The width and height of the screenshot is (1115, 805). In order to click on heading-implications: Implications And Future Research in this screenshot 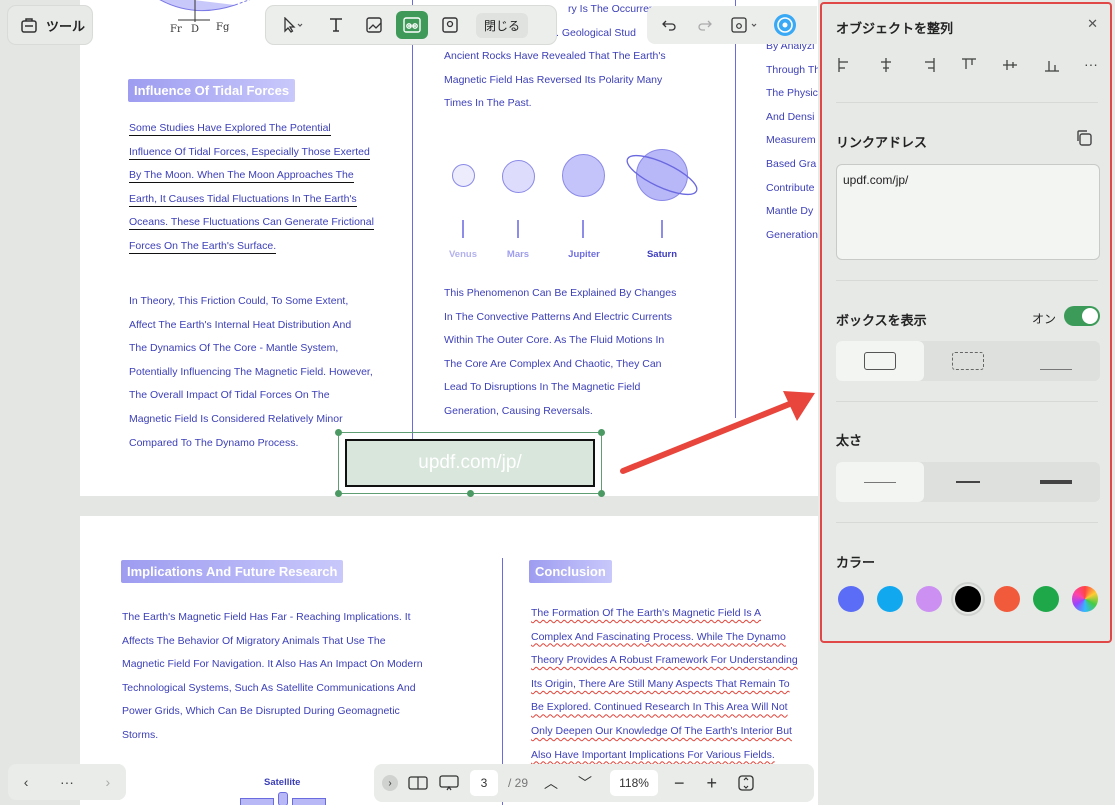, I will do `click(232, 571)`.